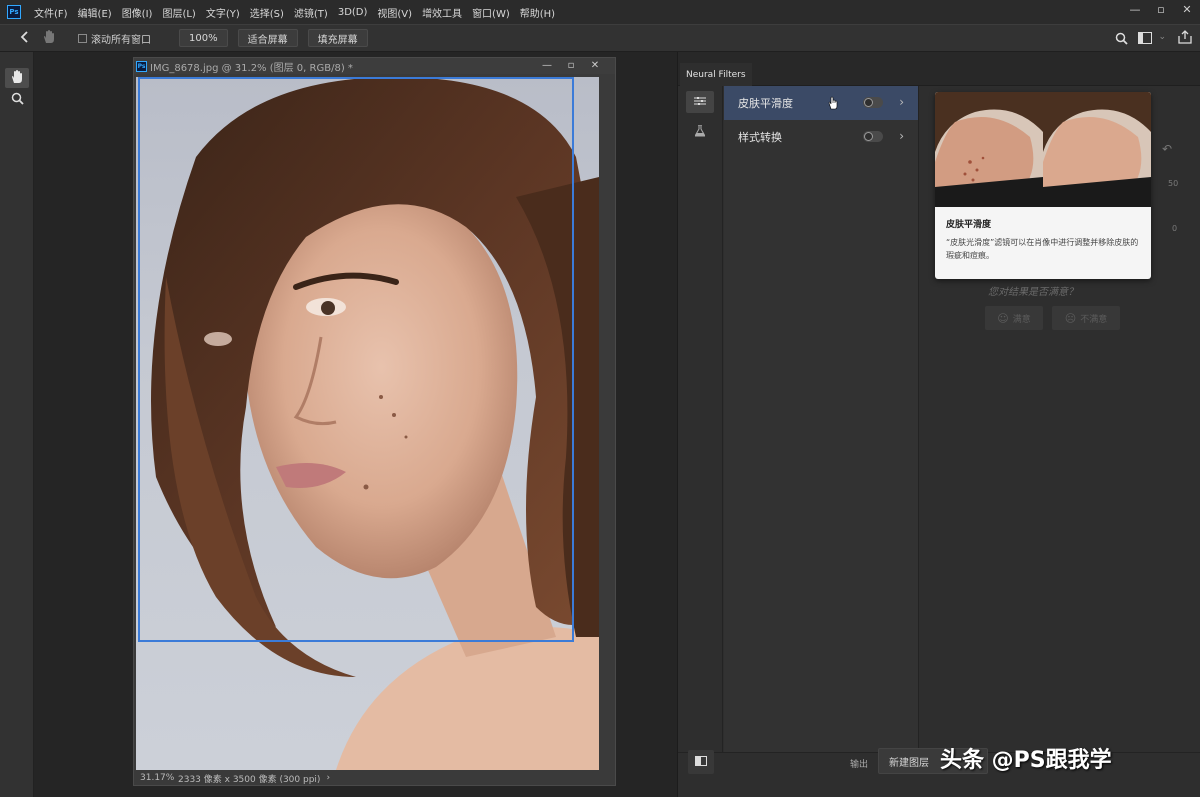 The width and height of the screenshot is (1200, 797). Describe the element at coordinates (1162, 37) in the screenshot. I see `chevron-down-icon: ⌄` at that location.